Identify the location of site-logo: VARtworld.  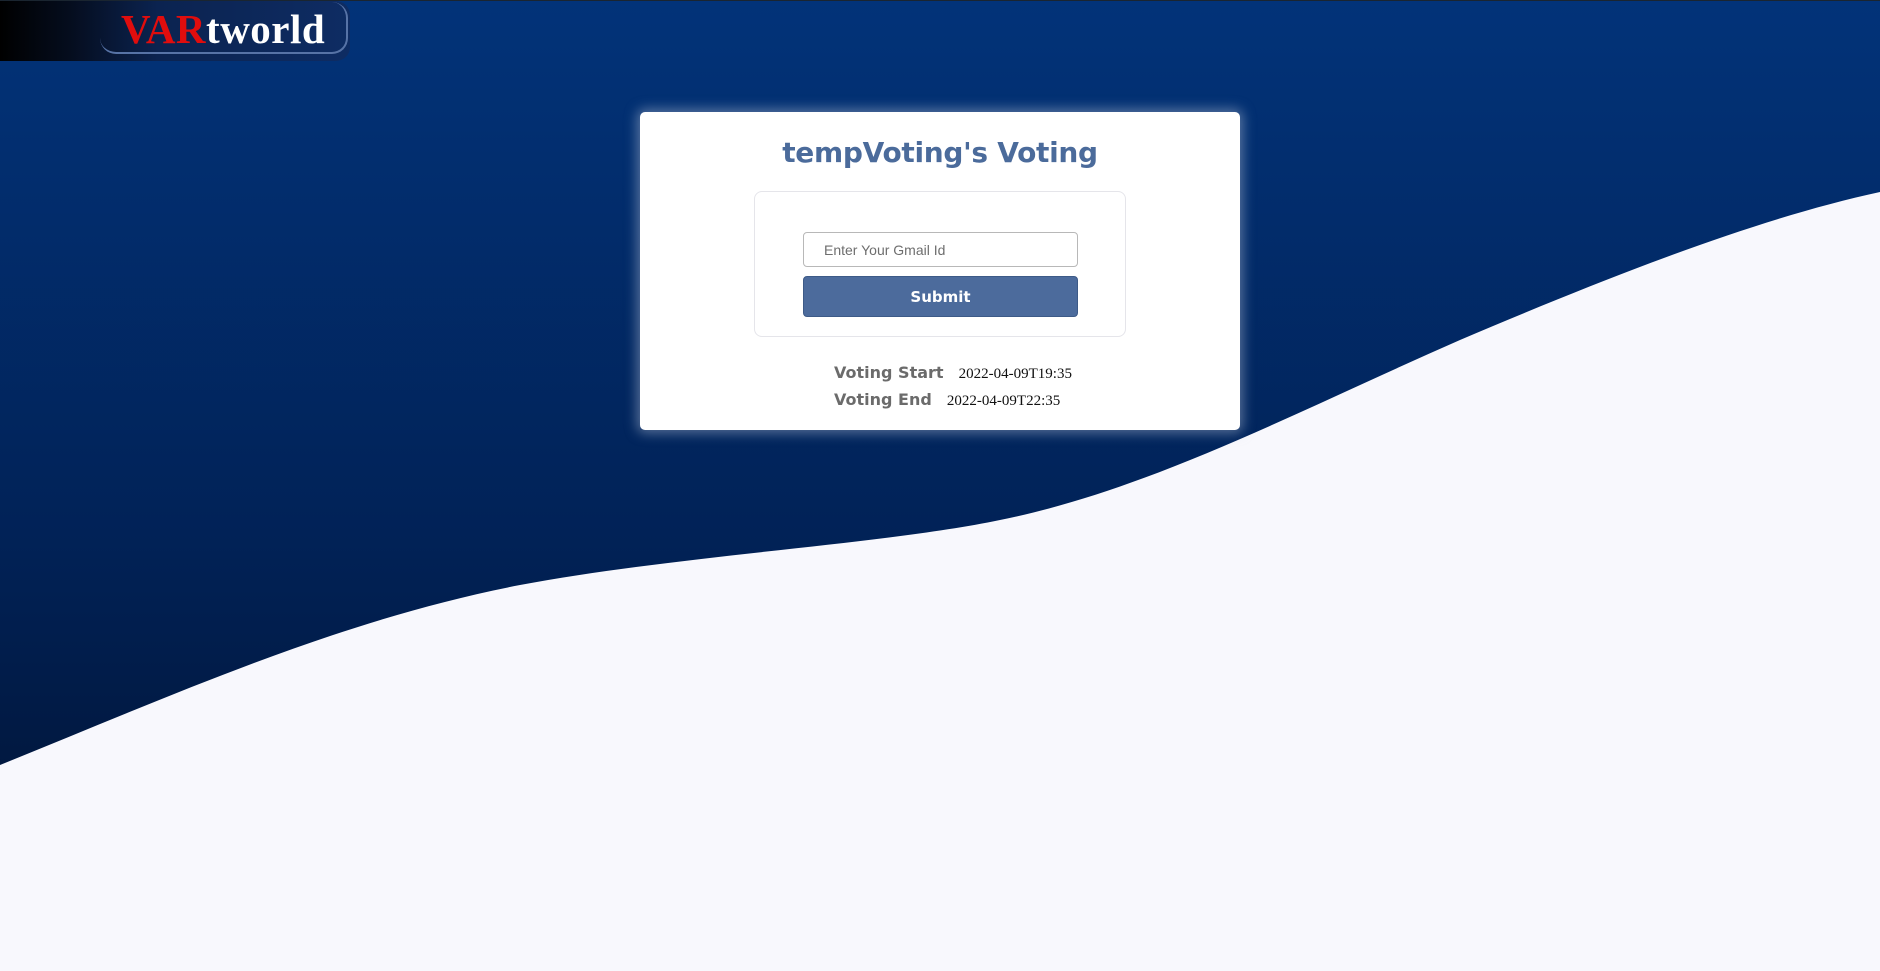
(223, 29).